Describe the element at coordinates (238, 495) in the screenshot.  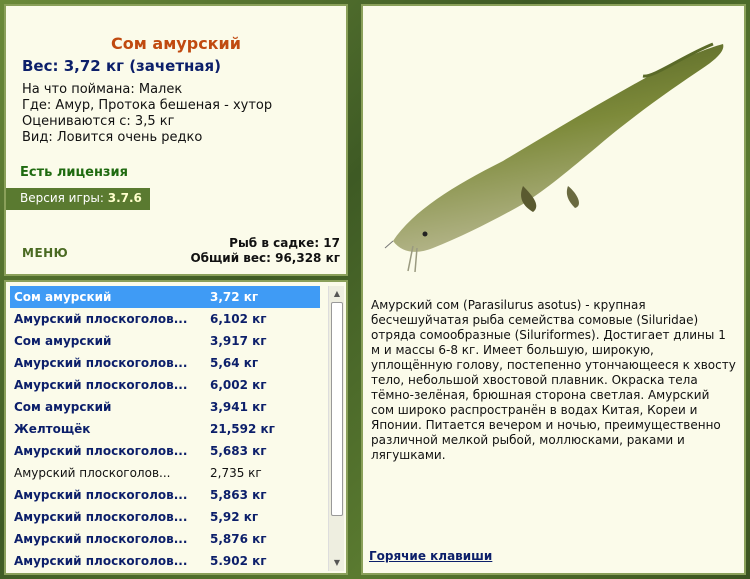
I see `list-item-weight: 5,863 кг` at that location.